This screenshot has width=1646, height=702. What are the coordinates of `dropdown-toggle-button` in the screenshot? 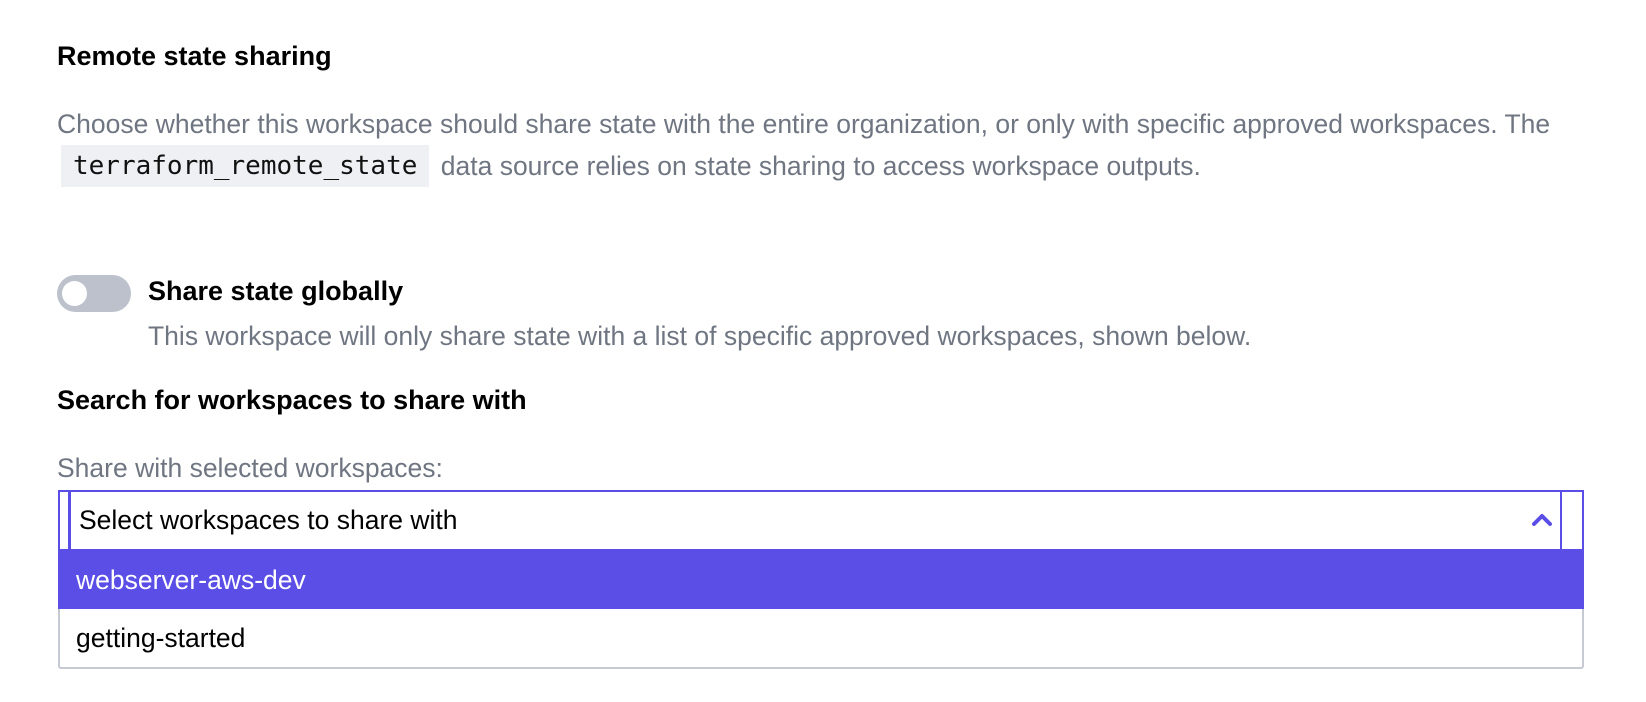 It's located at (1543, 520).